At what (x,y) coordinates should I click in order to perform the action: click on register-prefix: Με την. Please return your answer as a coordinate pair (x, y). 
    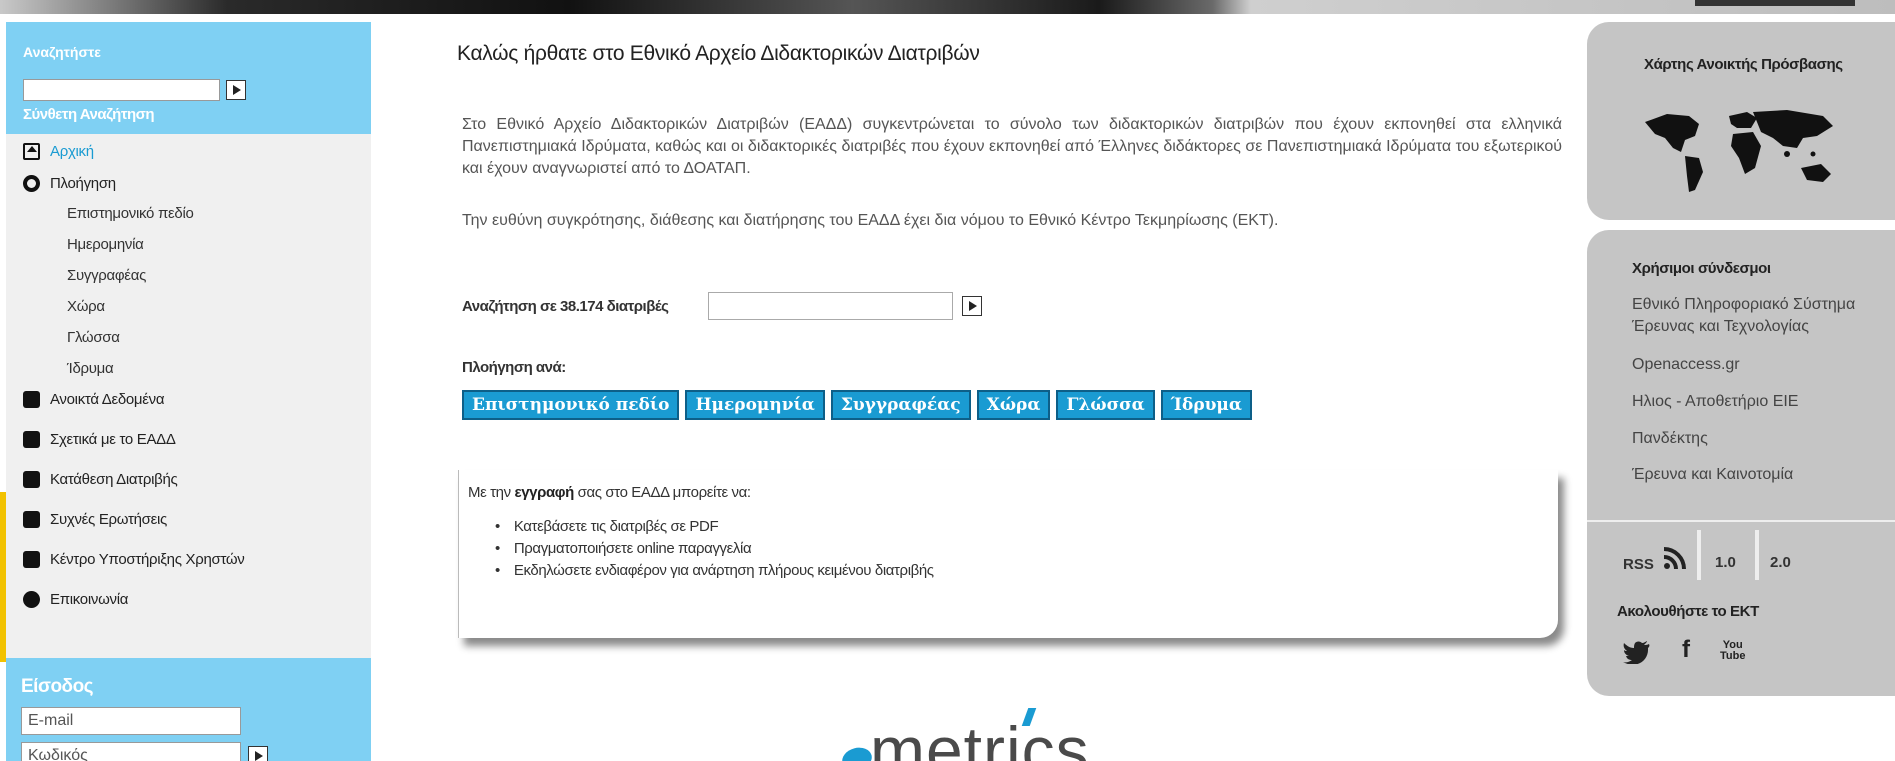
    Looking at the image, I should click on (491, 492).